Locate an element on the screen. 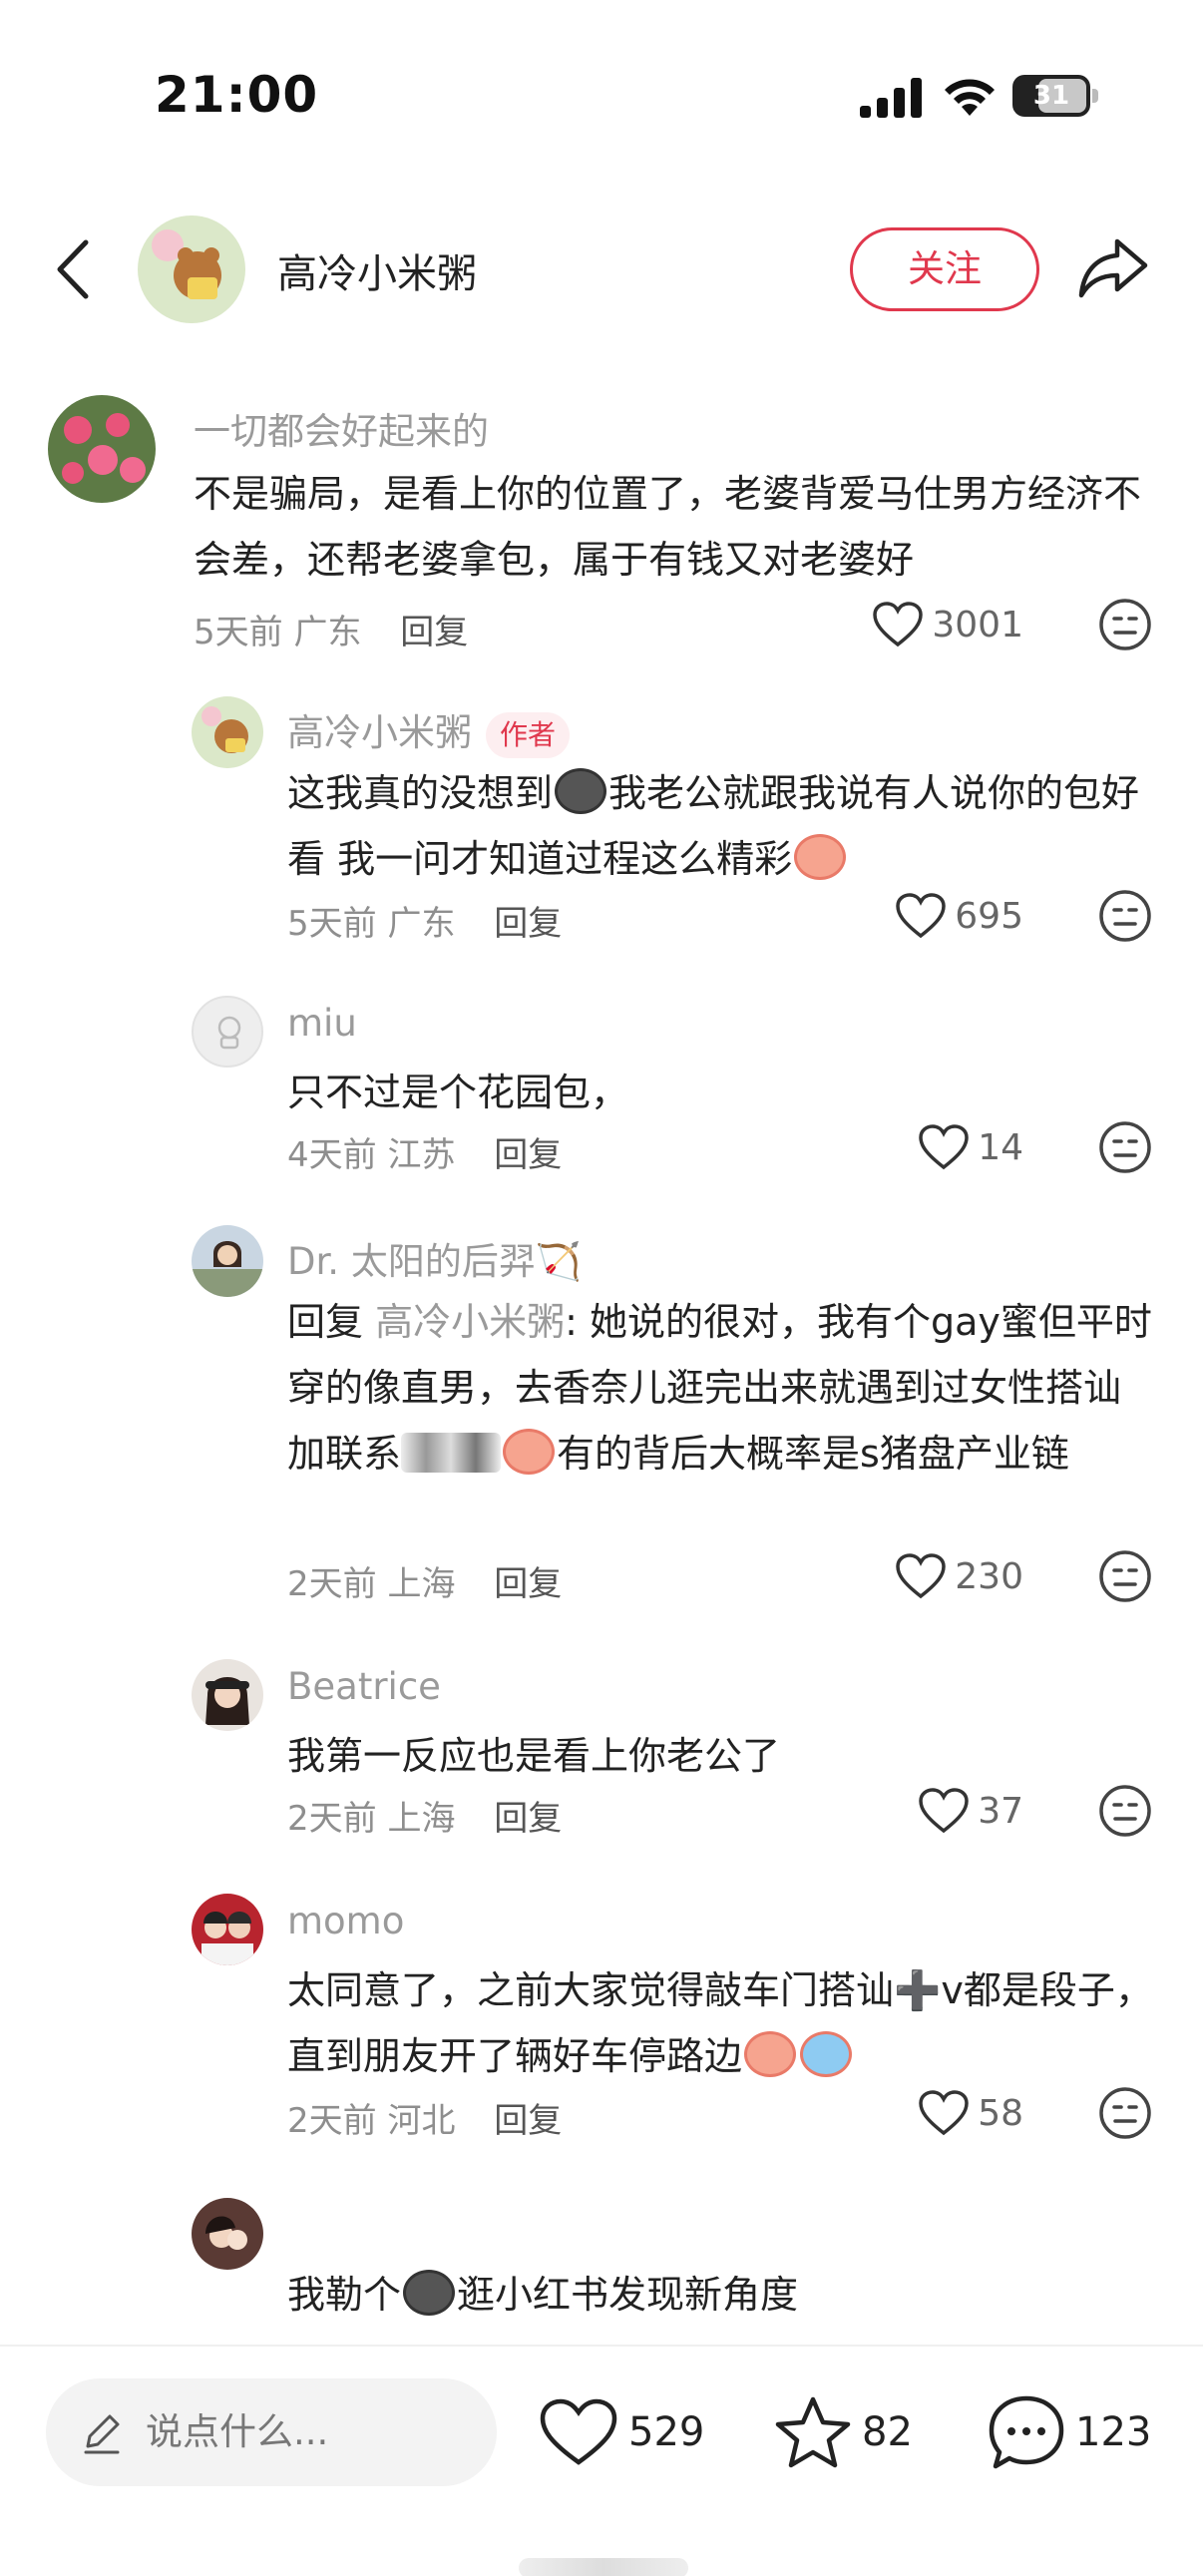 This screenshot has height=2576, width=1203. favorite-button: 82 is located at coordinates (843, 2432).